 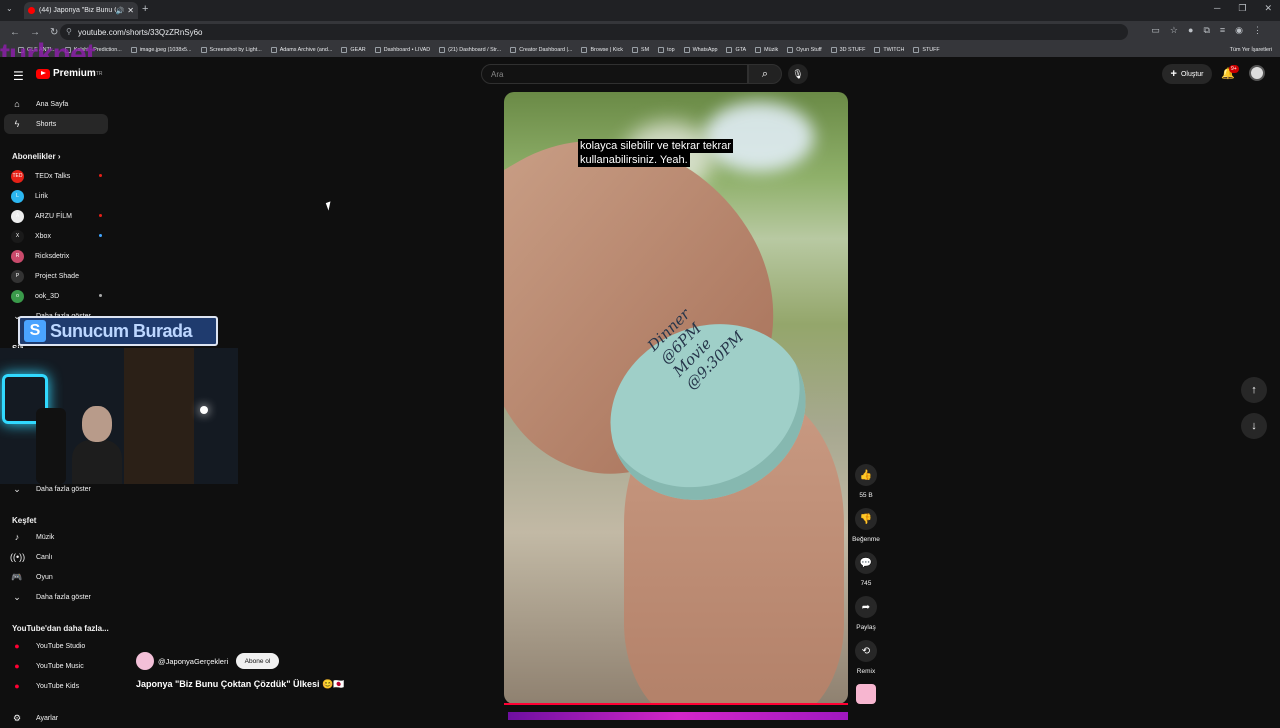 I want to click on extensions-puzzle-icon: ⧉, so click(x=1206, y=30).